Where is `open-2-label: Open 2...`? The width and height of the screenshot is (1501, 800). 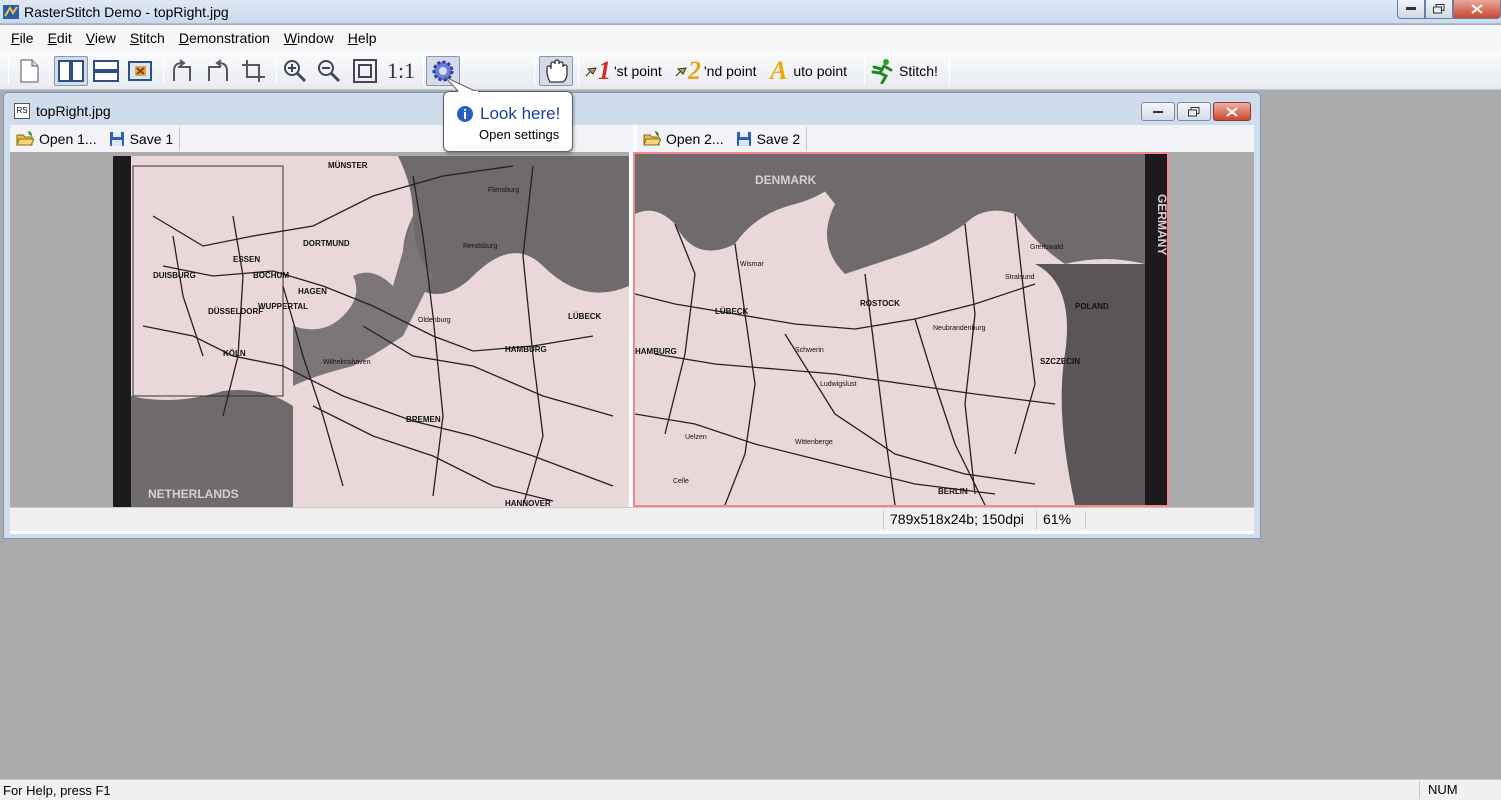
open-2-label: Open 2... is located at coordinates (695, 138).